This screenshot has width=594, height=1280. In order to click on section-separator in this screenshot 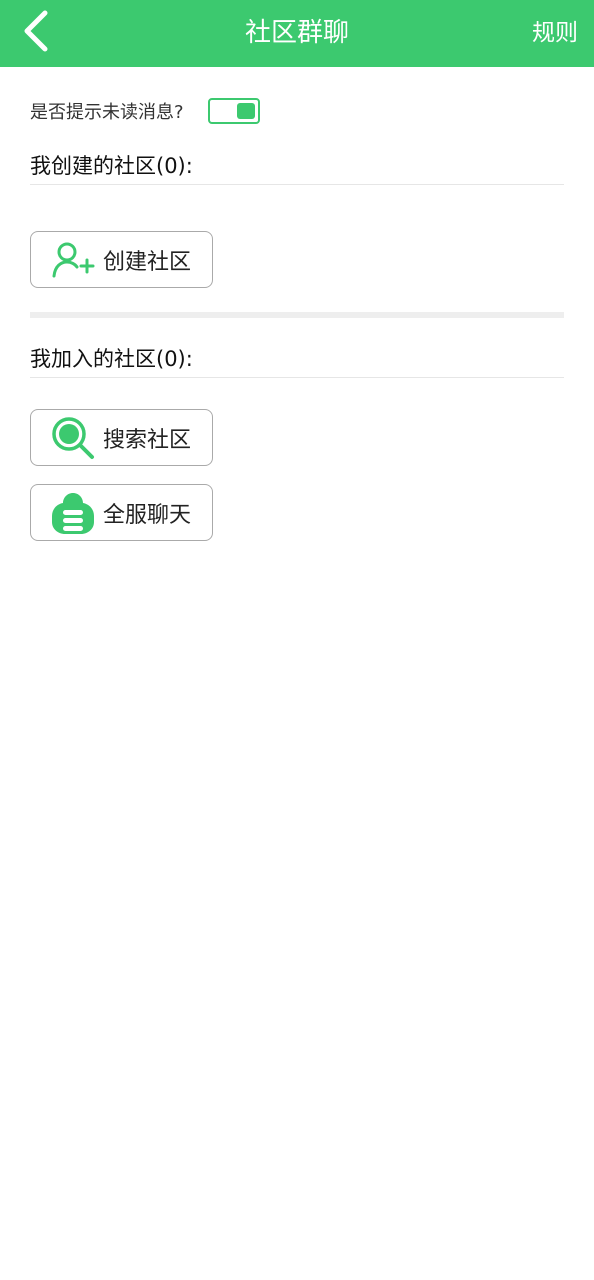, I will do `click(297, 315)`.